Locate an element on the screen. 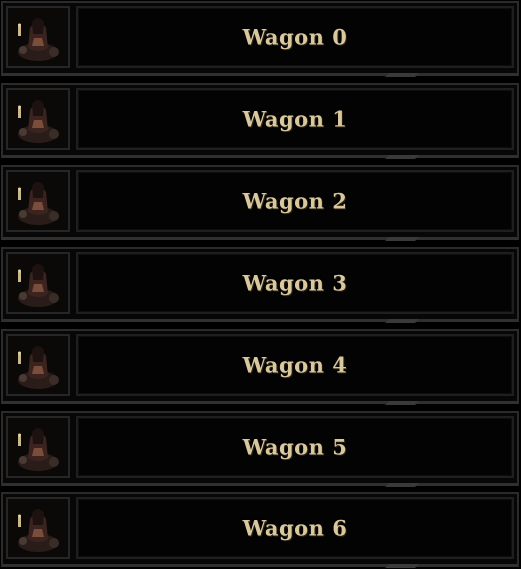 The image size is (521, 569). wagon-label: Wagon 1 is located at coordinates (295, 119).